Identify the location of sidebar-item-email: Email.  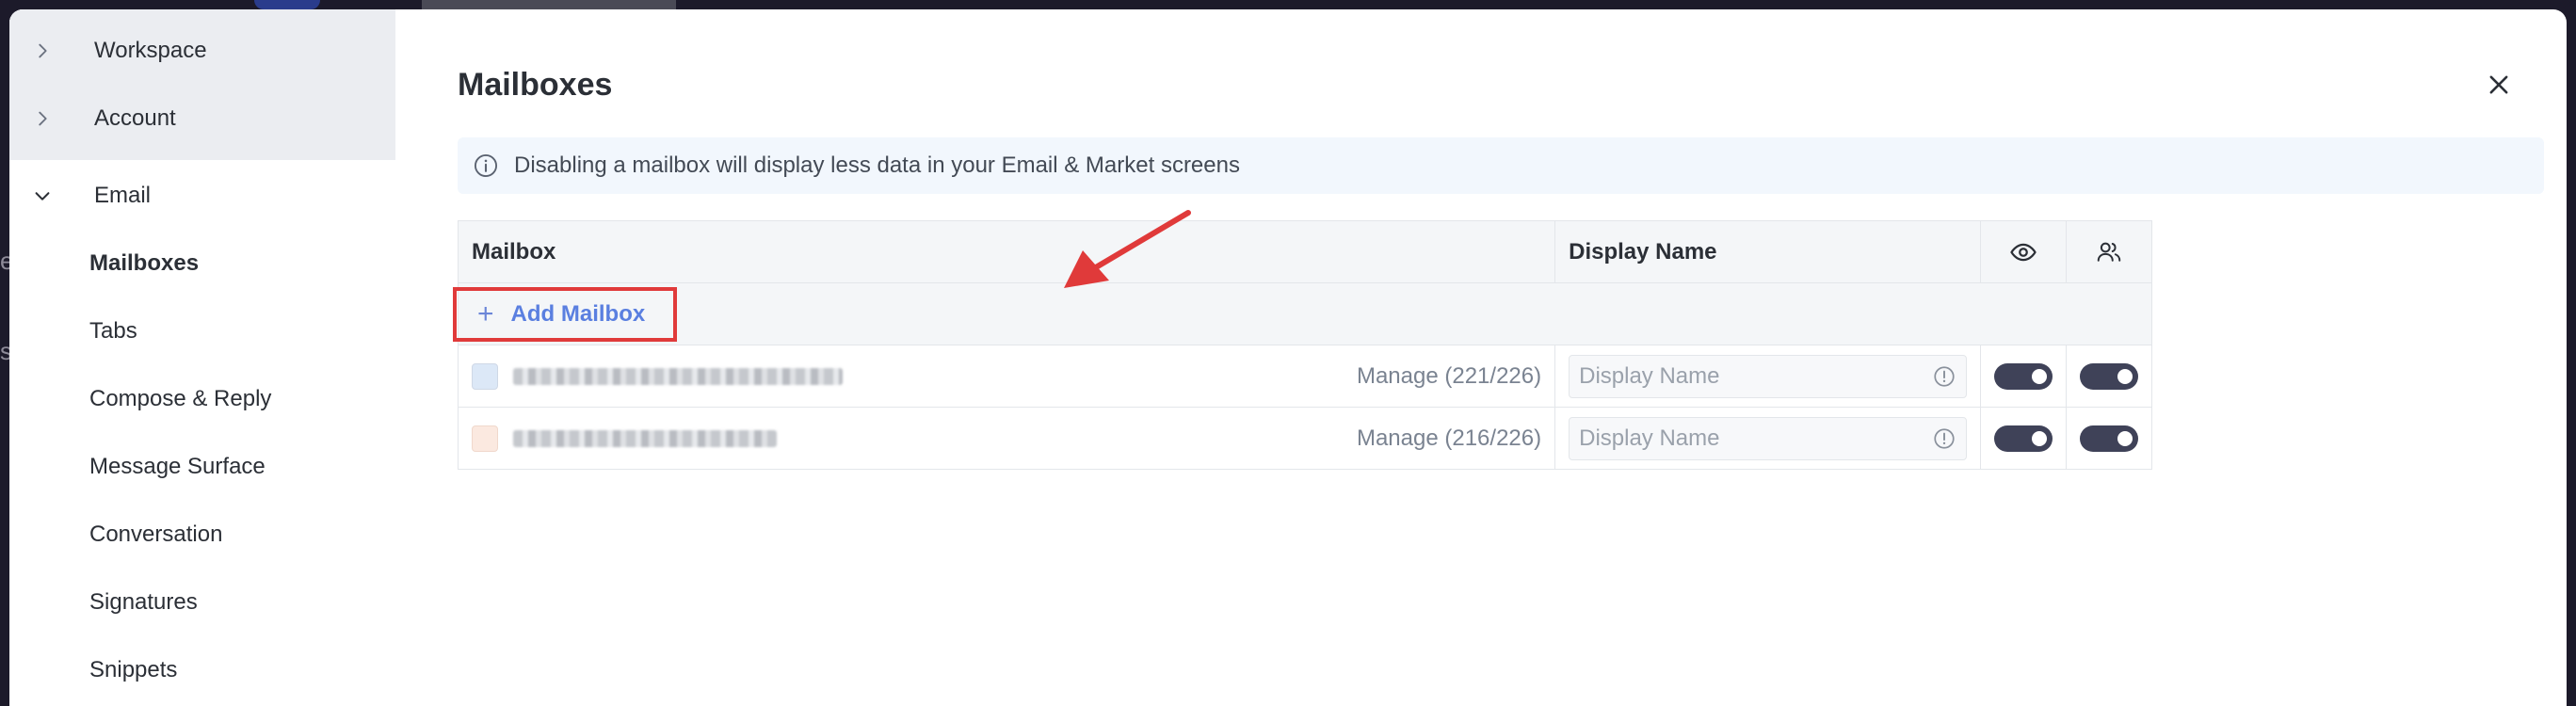
(202, 196).